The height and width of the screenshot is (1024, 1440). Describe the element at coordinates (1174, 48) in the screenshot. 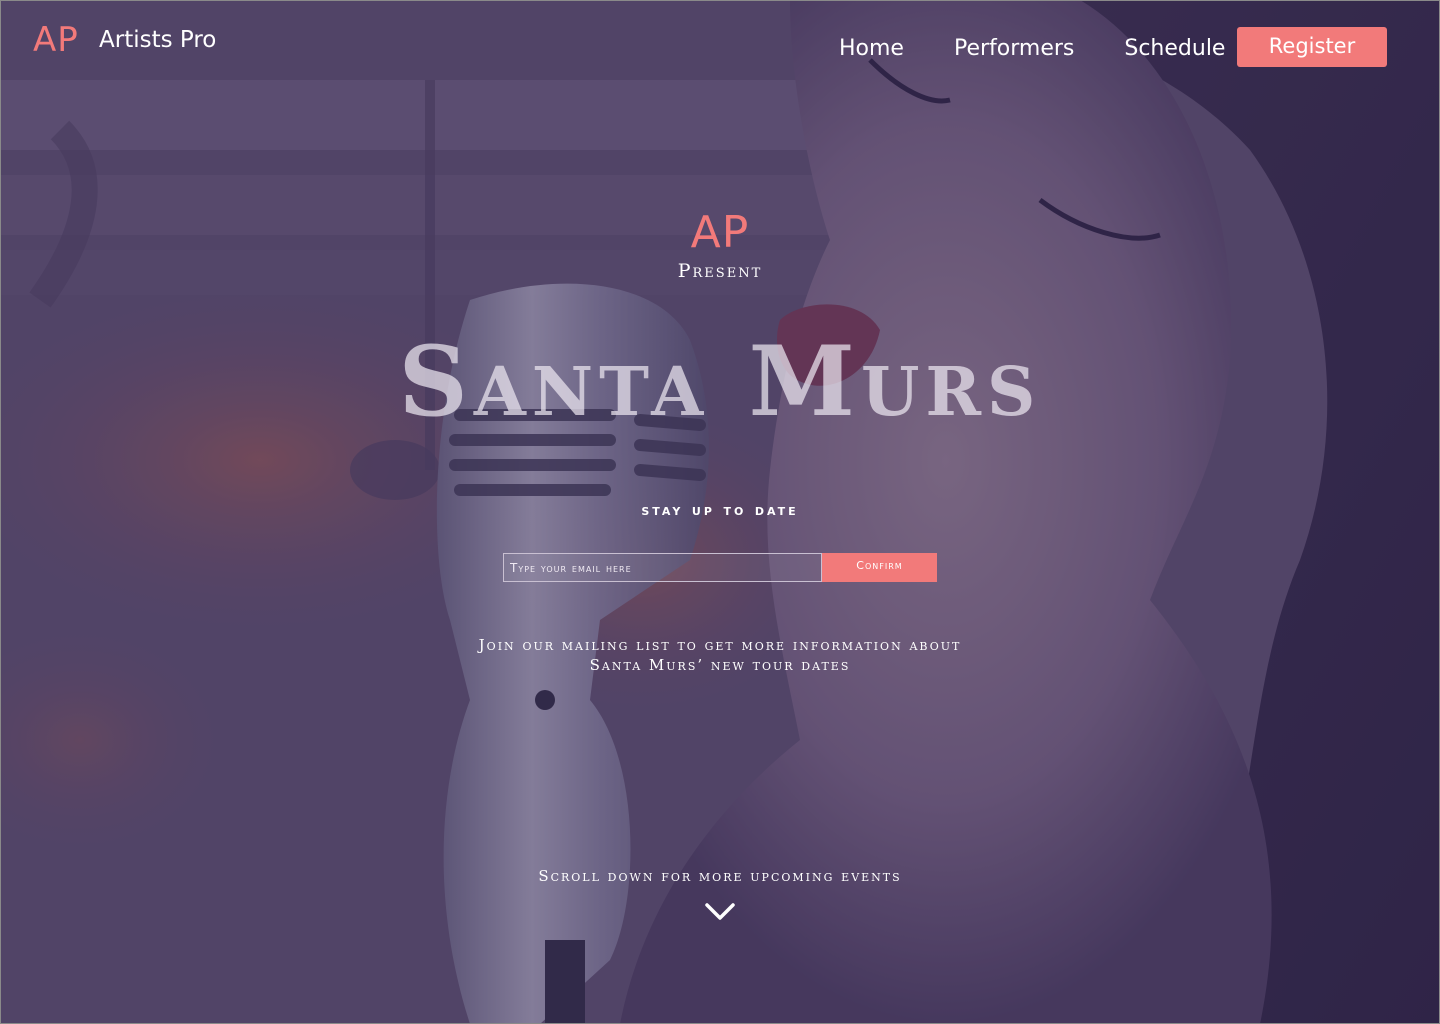

I see `nav-link-schedule: Schedule` at that location.